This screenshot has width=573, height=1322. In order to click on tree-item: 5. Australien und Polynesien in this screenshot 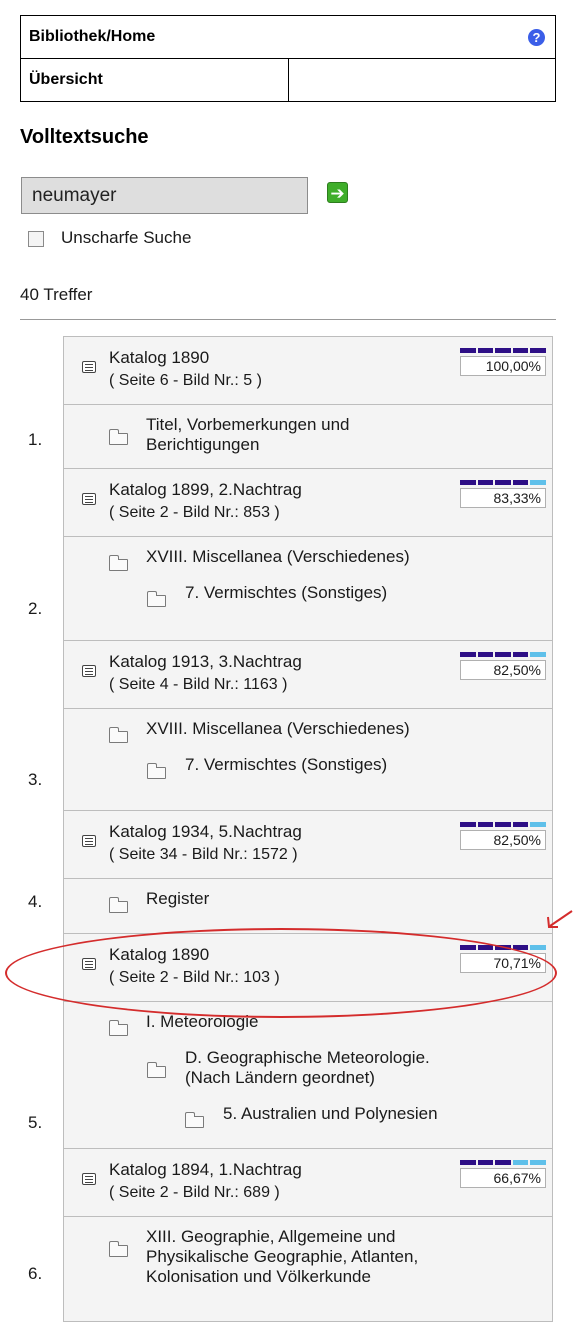, I will do `click(330, 1114)`.